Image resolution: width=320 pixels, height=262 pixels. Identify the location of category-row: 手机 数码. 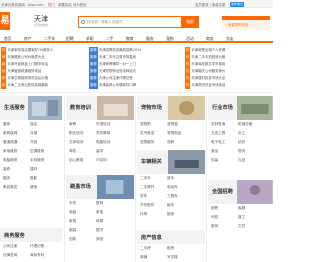
(100, 203).